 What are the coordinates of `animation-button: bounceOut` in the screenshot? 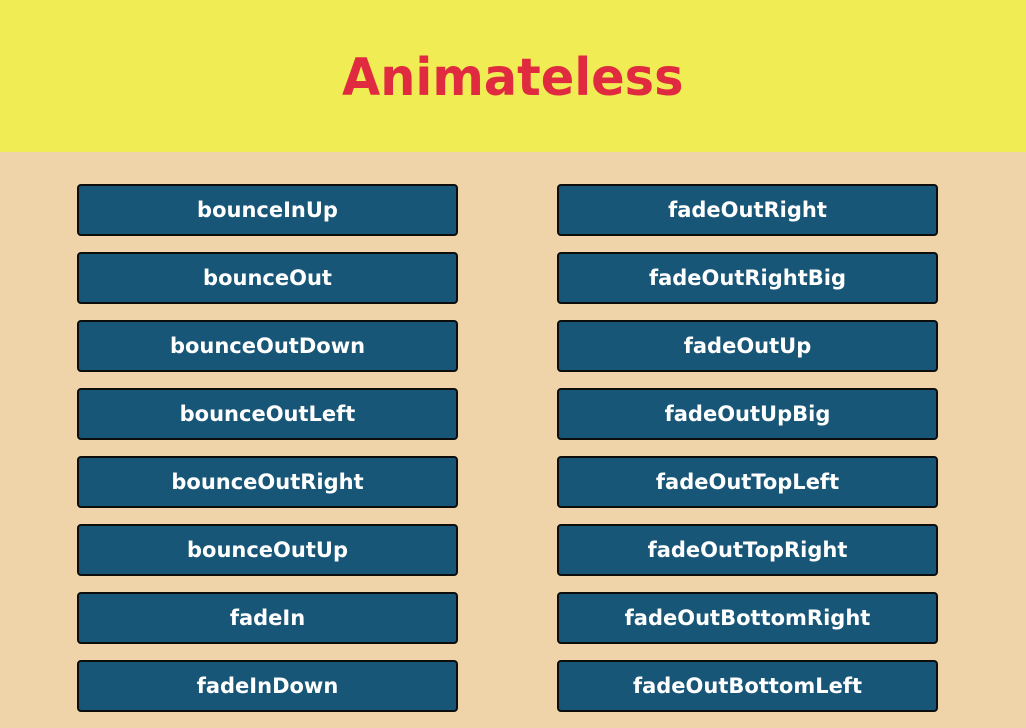 It's located at (267, 278).